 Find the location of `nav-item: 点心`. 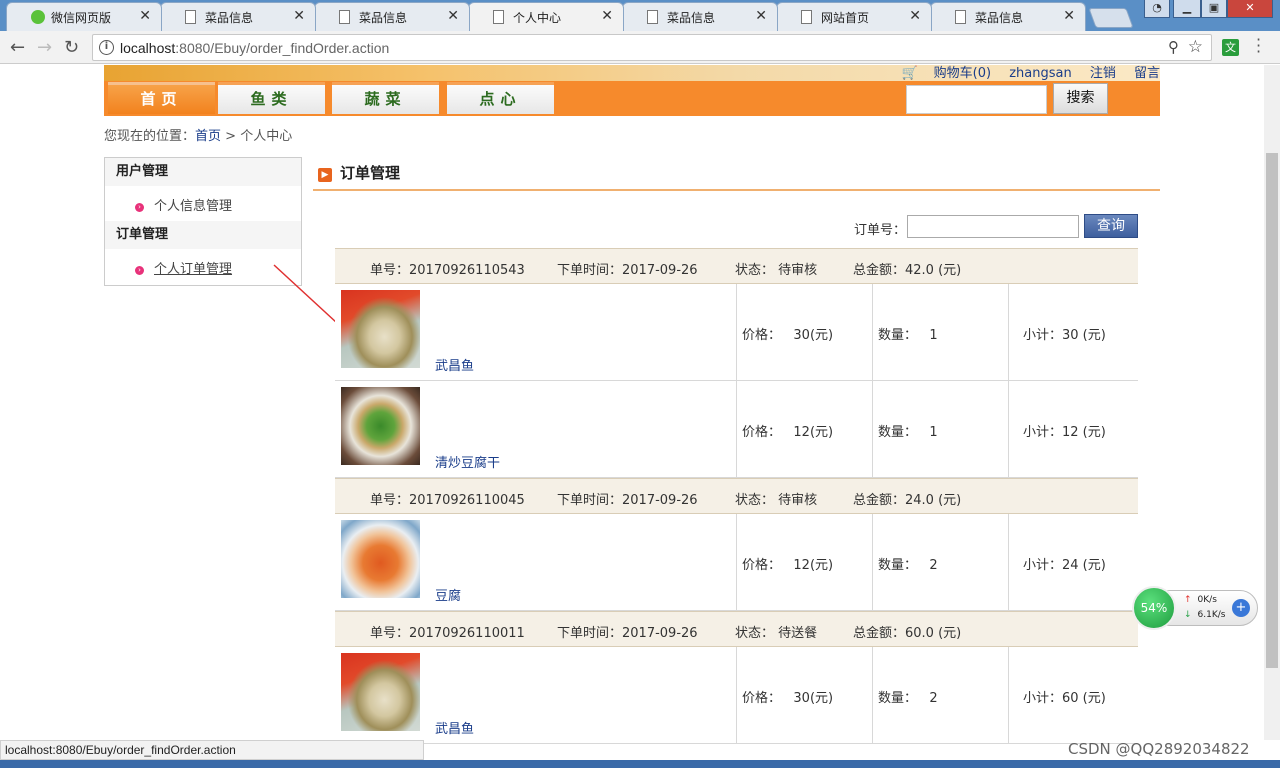

nav-item: 点心 is located at coordinates (500, 98).